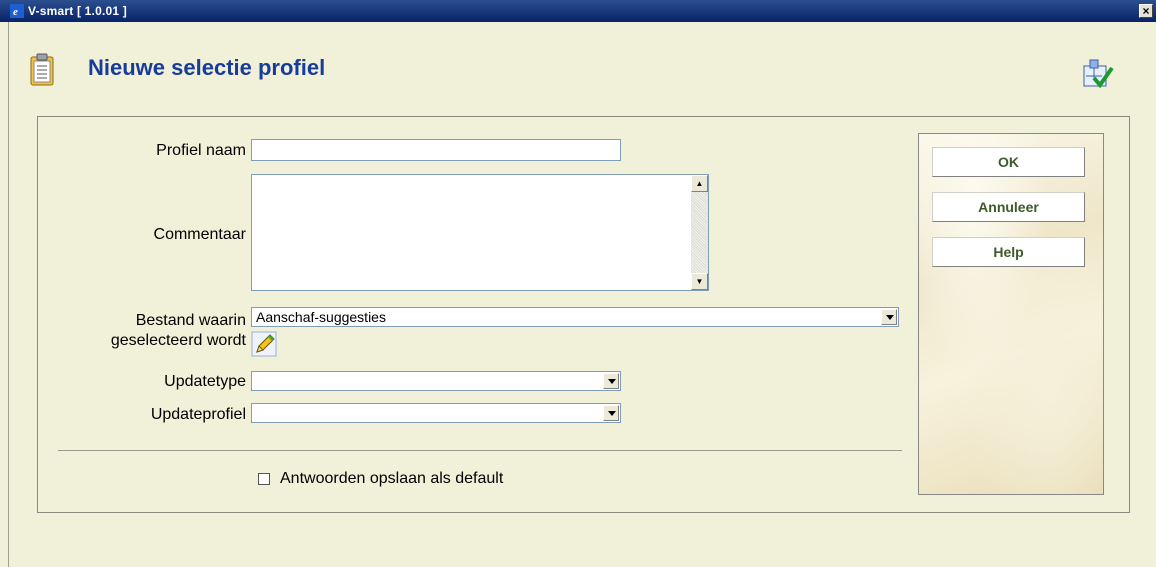 This screenshot has height=567, width=1156. What do you see at coordinates (699, 183) in the screenshot?
I see `scroll-up-button: ▲` at bounding box center [699, 183].